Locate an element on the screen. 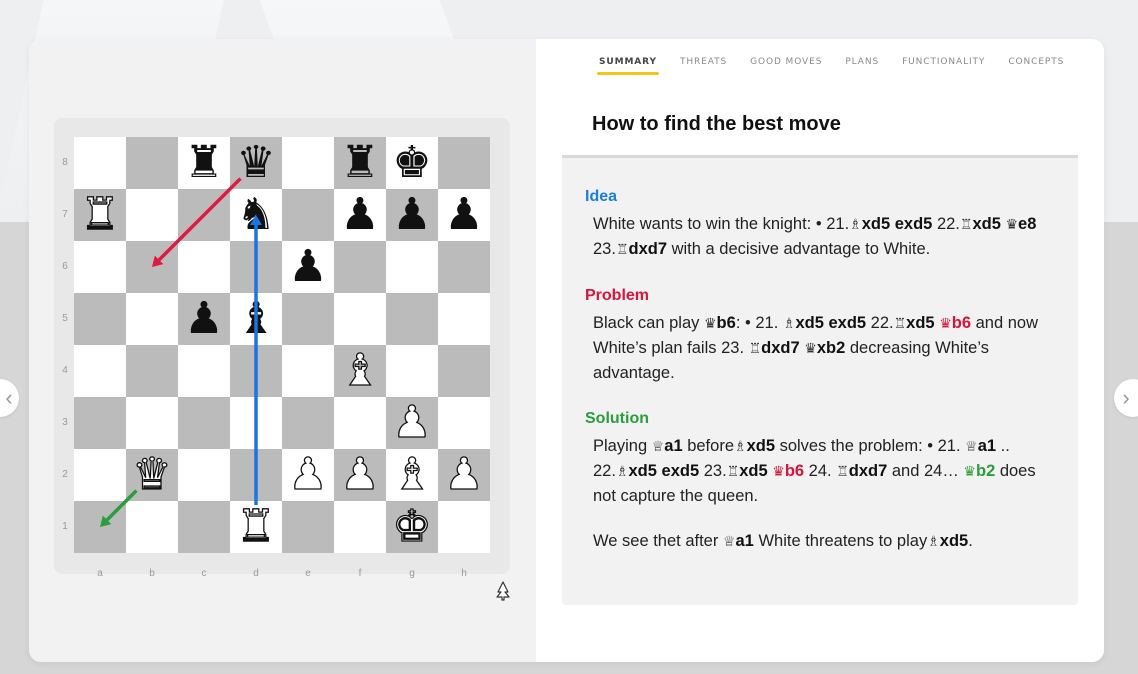  white-king-icon: ♚ is located at coordinates (412, 526).